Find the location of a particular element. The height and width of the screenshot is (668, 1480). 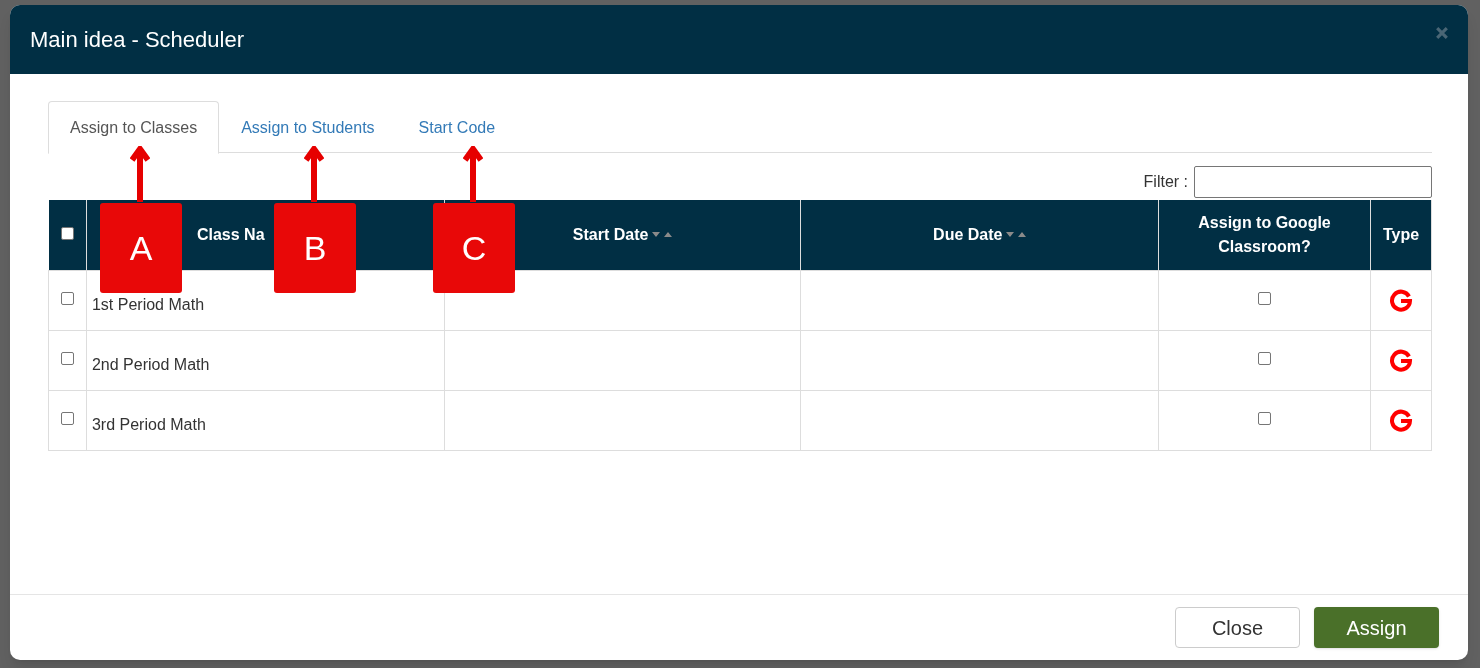

column-header: Due Date is located at coordinates (968, 234).